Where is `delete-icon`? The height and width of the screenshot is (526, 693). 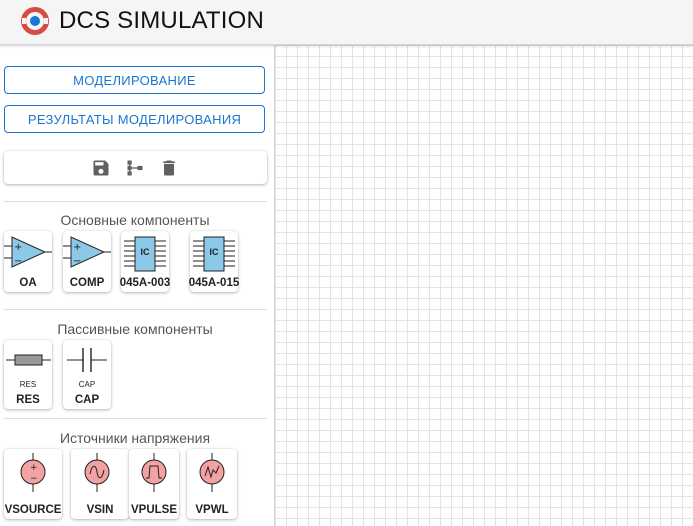
delete-icon is located at coordinates (169, 168).